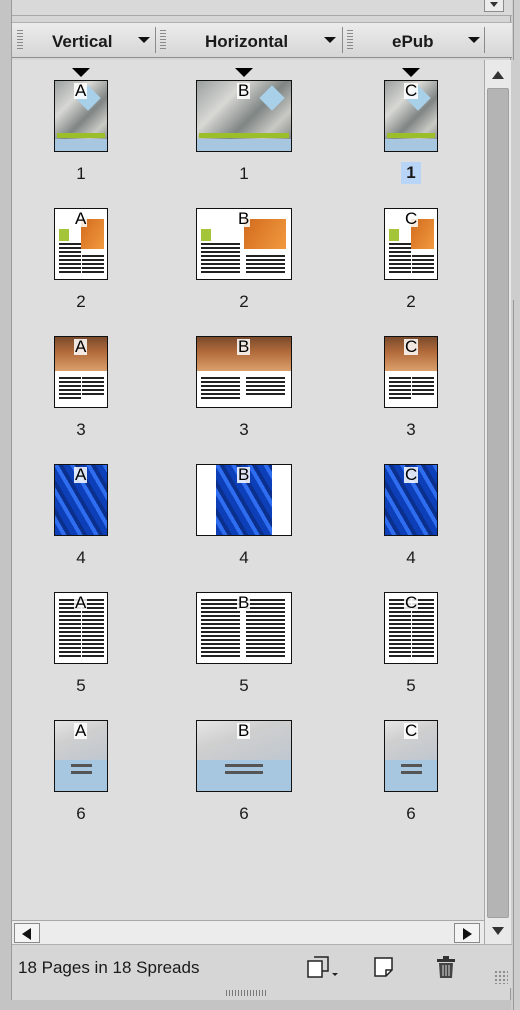  I want to click on previous-panel-strip, so click(262, 8).